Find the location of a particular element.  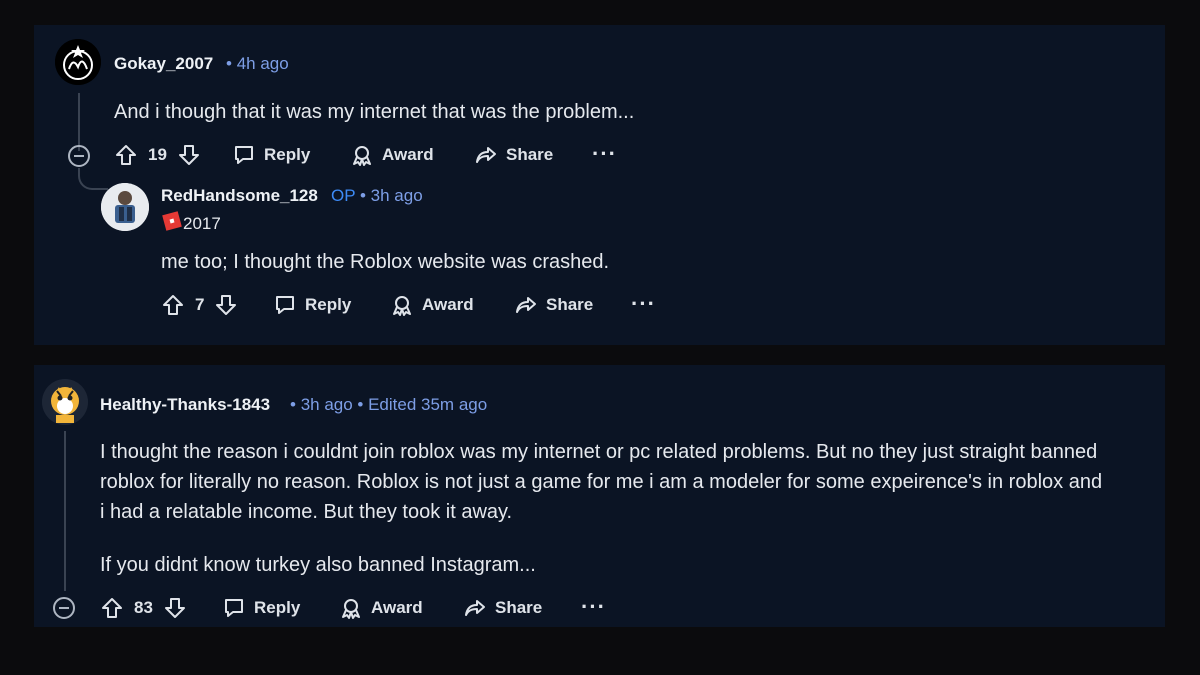

user-flair: 2017 is located at coordinates (191, 223).